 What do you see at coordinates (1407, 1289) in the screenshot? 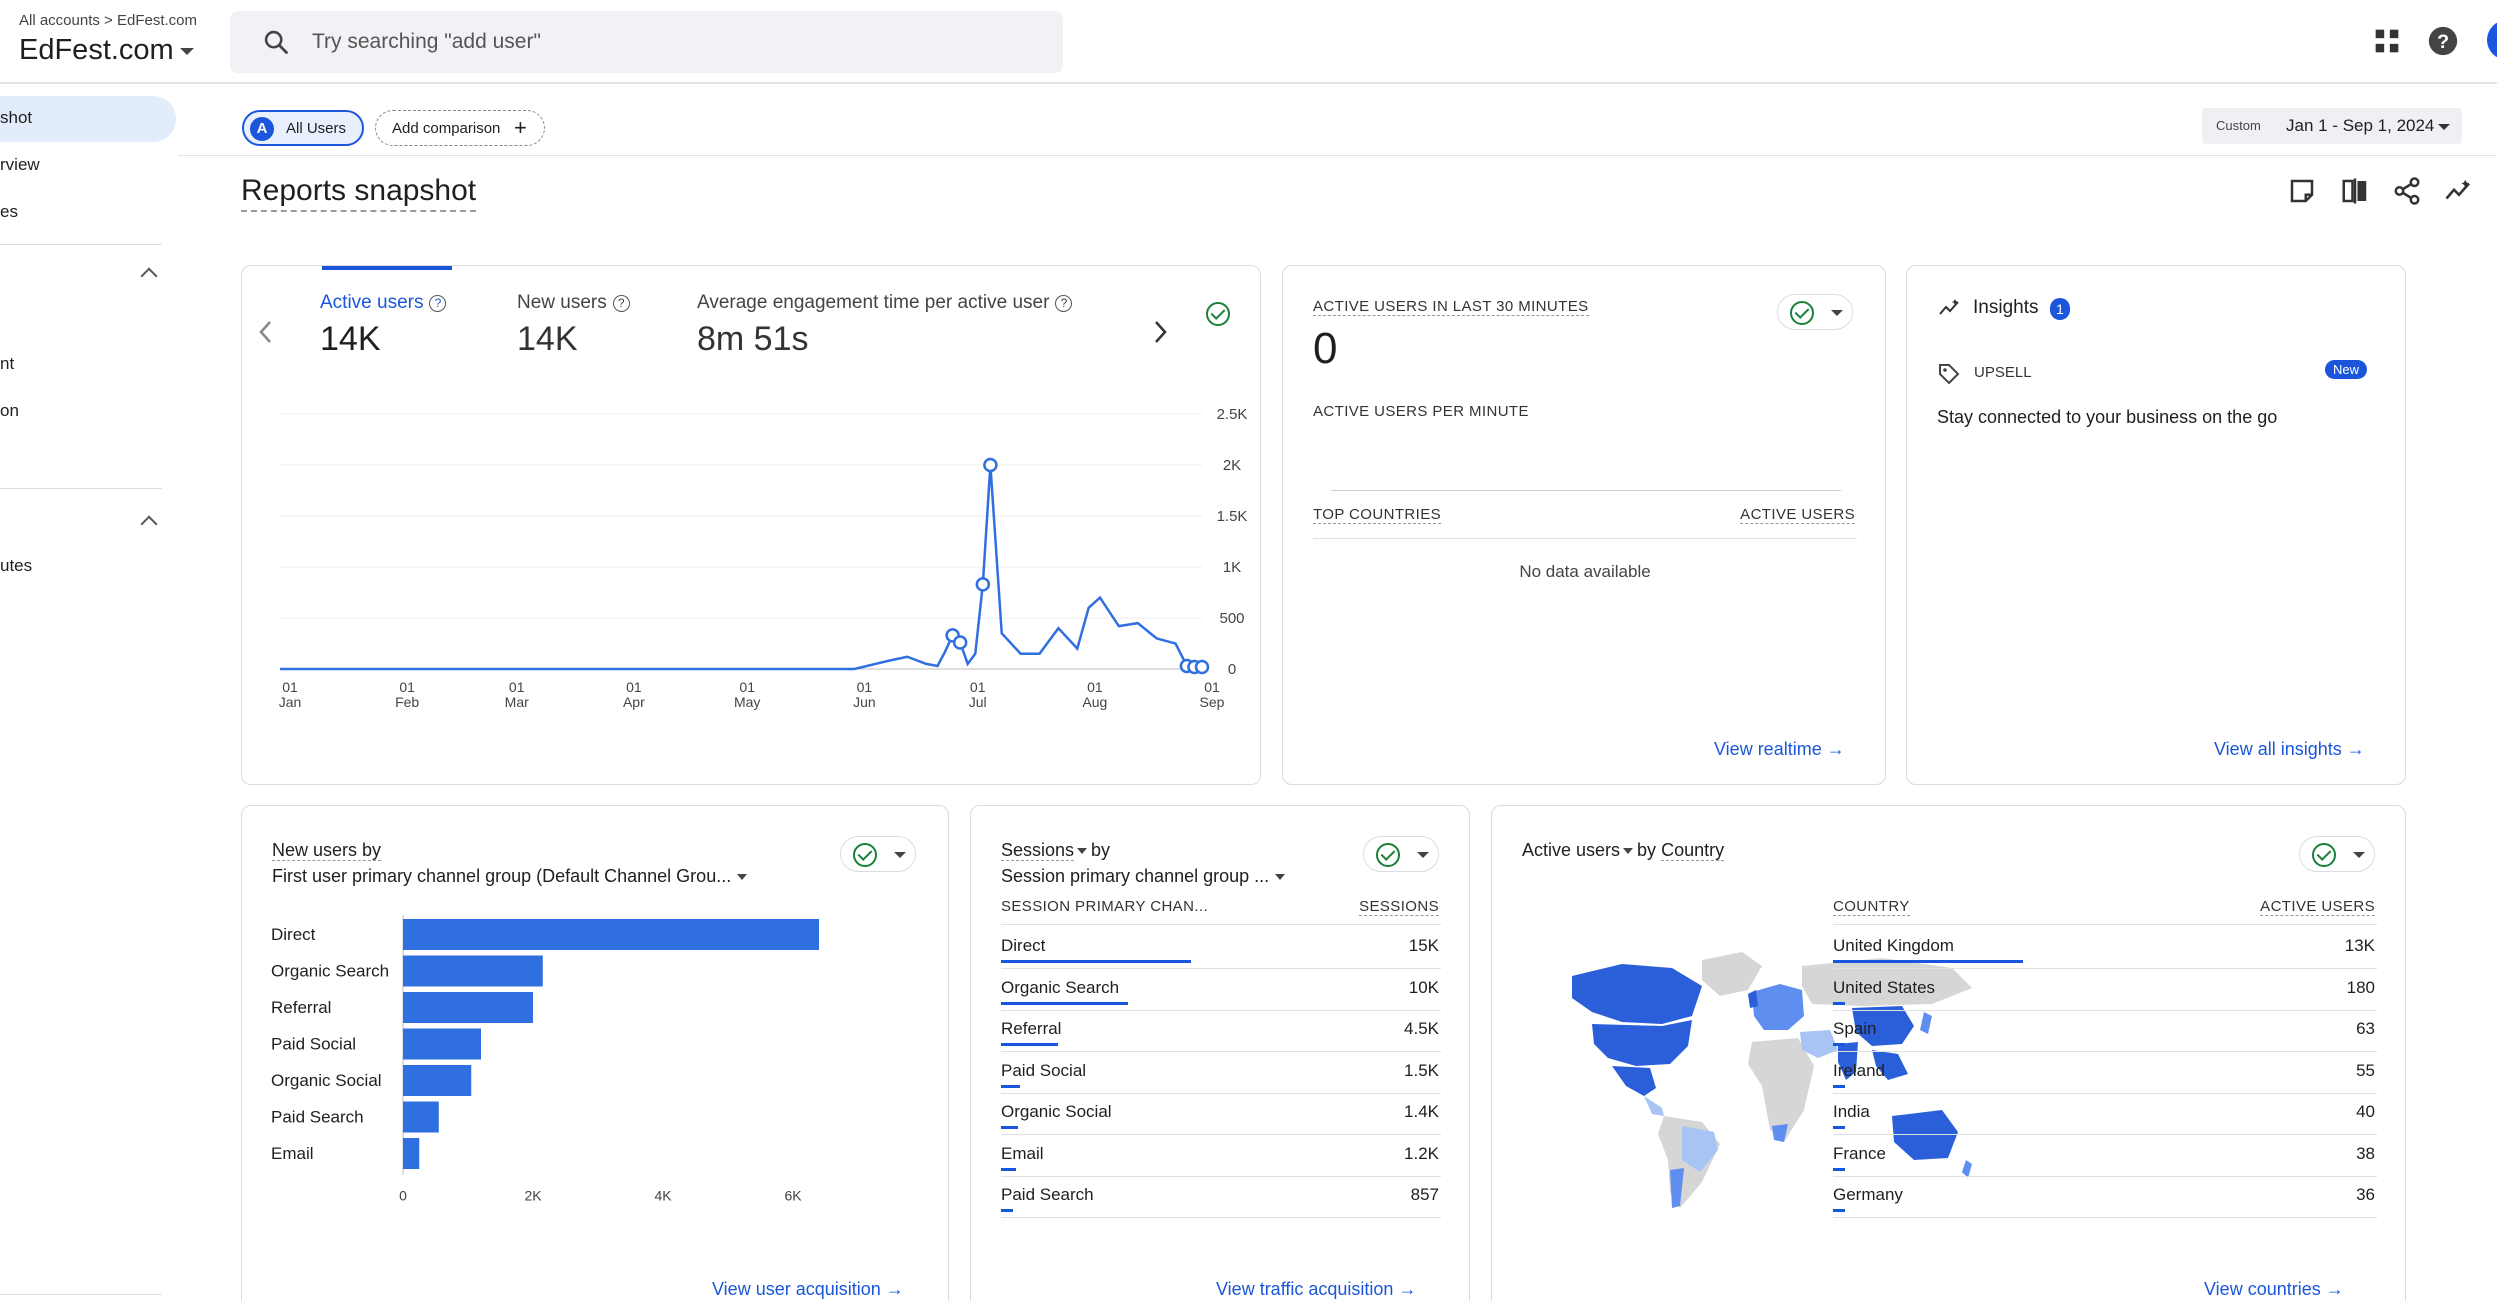
I see `arrow-right-icon: →` at bounding box center [1407, 1289].